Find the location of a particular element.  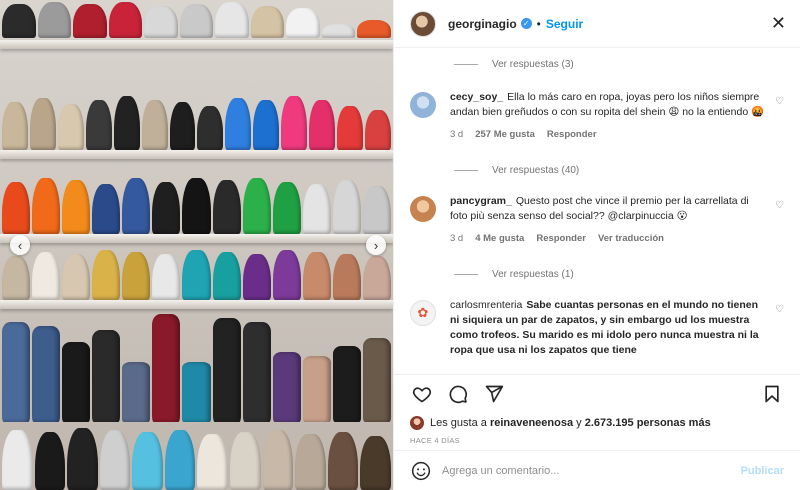

comment-likes: 257 Me gusta is located at coordinates (505, 134).